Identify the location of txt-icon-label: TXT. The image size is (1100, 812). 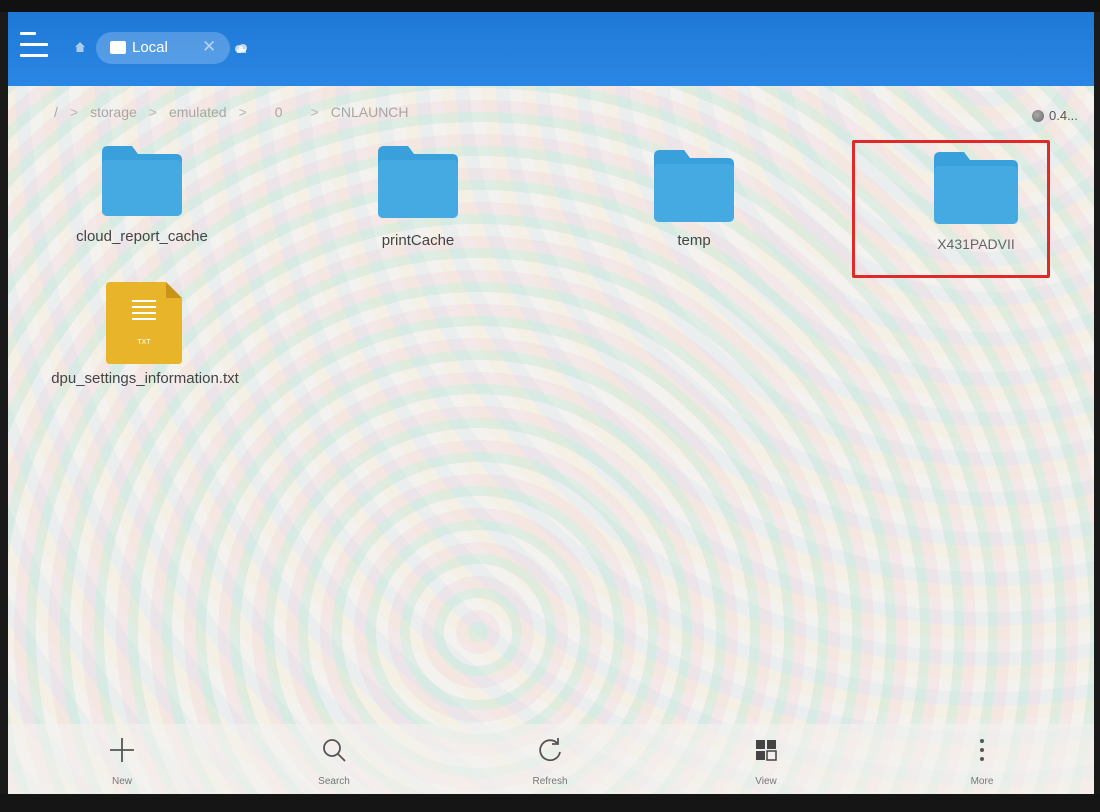
(144, 342).